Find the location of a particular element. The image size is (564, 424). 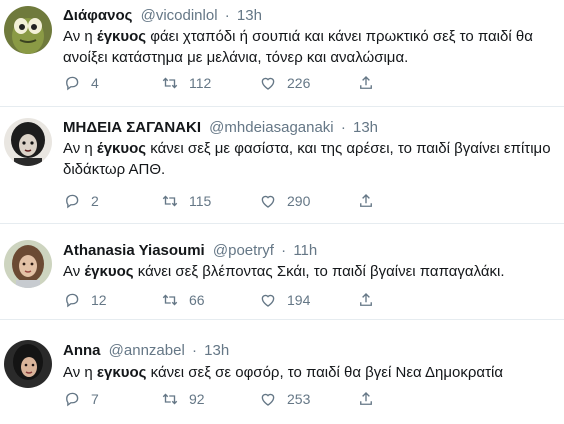

retweet-count: 66 is located at coordinates (197, 300).